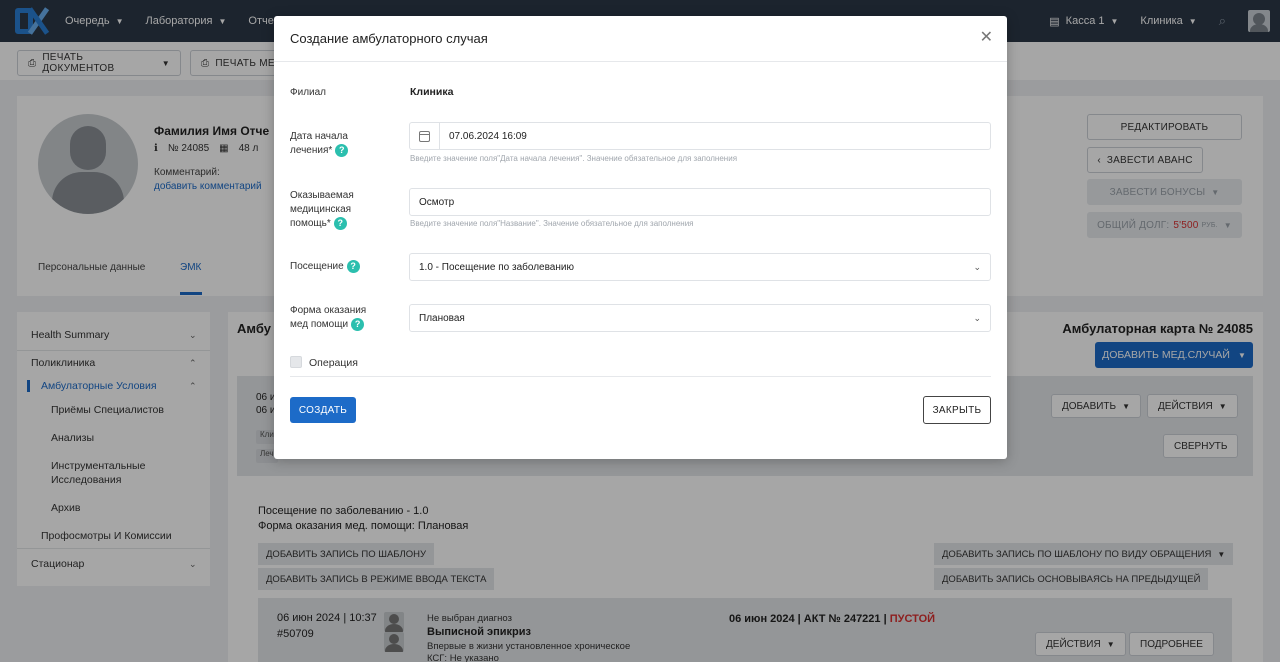 This screenshot has width=1280, height=662. Describe the element at coordinates (319, 136) in the screenshot. I see `start-date-label-line1: Дата начала` at that location.